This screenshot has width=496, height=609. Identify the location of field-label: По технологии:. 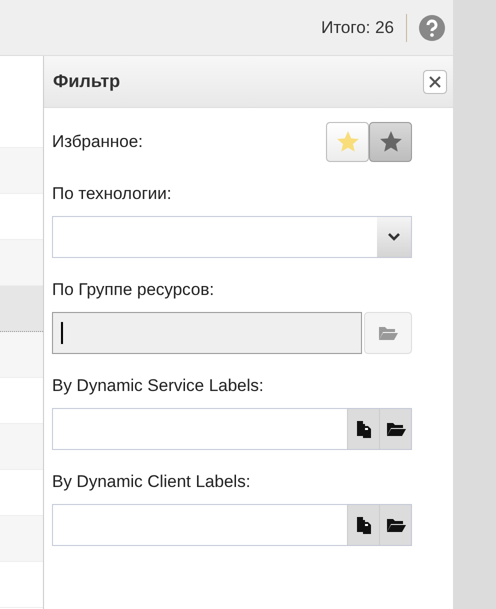
(112, 194).